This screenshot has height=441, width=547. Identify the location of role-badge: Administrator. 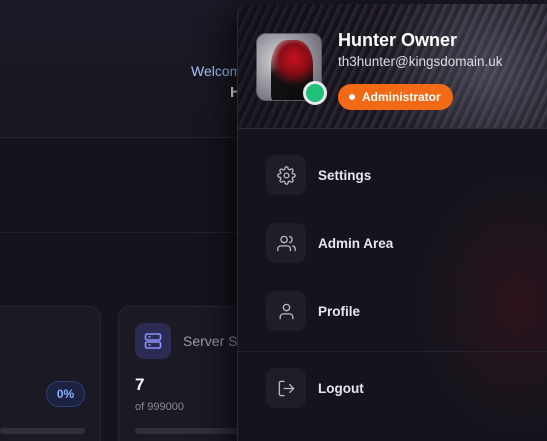
(395, 97).